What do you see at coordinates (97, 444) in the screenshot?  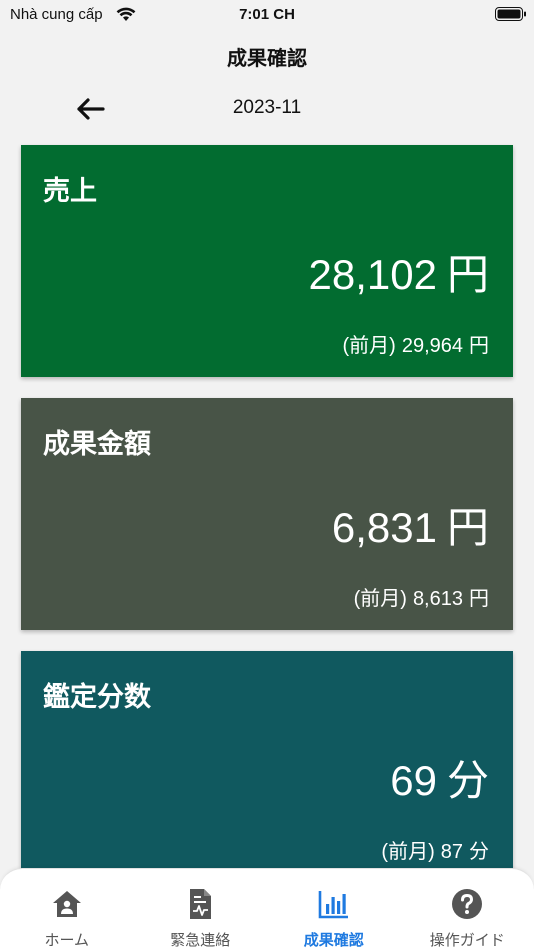 I see `card-title: 成果金額` at bounding box center [97, 444].